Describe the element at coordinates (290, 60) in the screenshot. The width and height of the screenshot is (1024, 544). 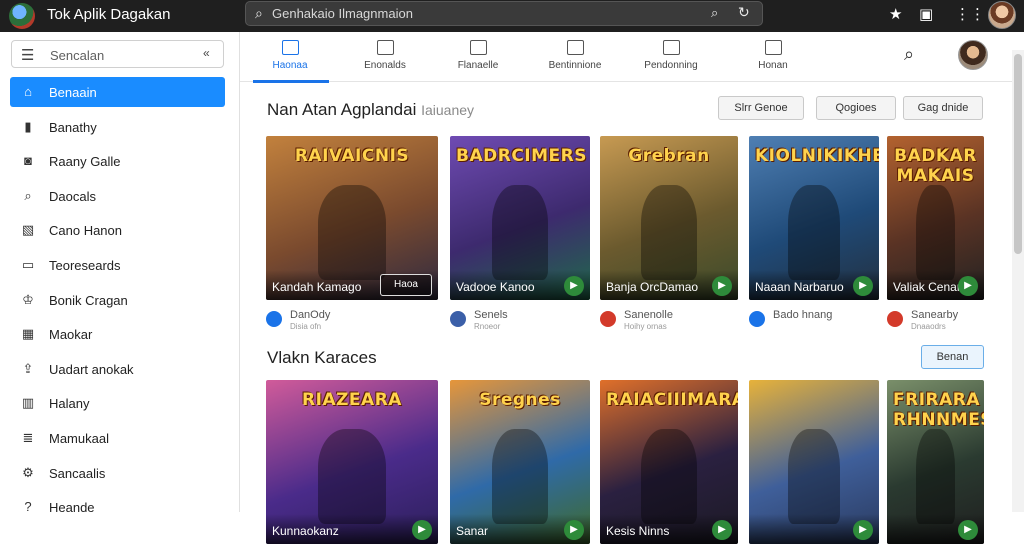
I see `tab: Haonaa` at that location.